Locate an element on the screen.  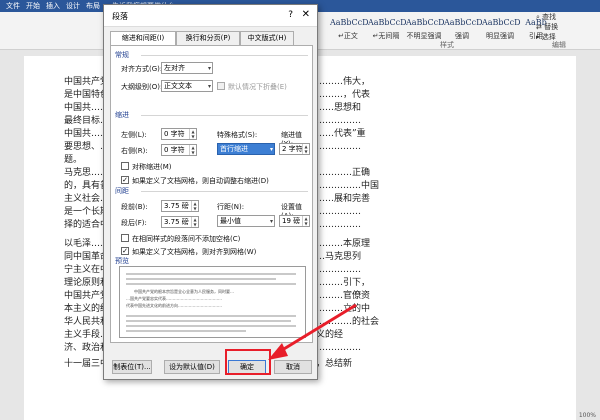
zoom-level: 100% is located at coordinates (587, 415).